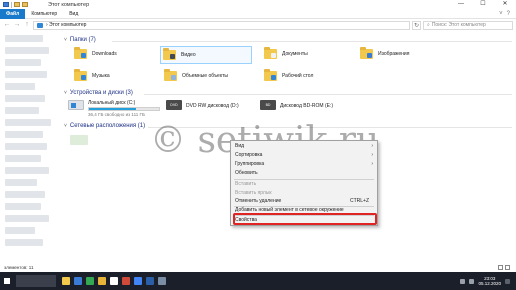 This screenshot has height=290, width=516. What do you see at coordinates (286, 53) in the screenshot?
I see `folder-item: Документы` at bounding box center [286, 53].